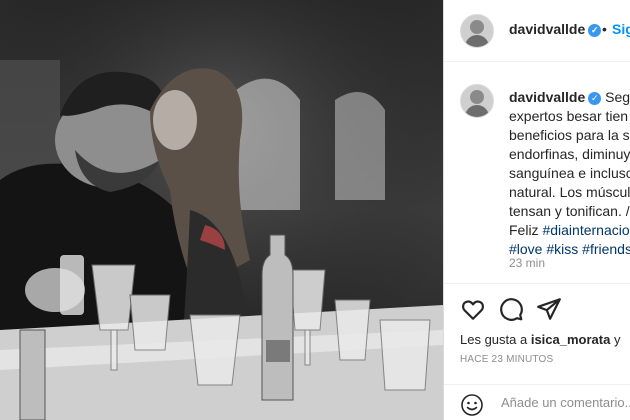 Image resolution: width=630 pixels, height=420 pixels. I want to click on liker-username: isica_morata, so click(571, 339).